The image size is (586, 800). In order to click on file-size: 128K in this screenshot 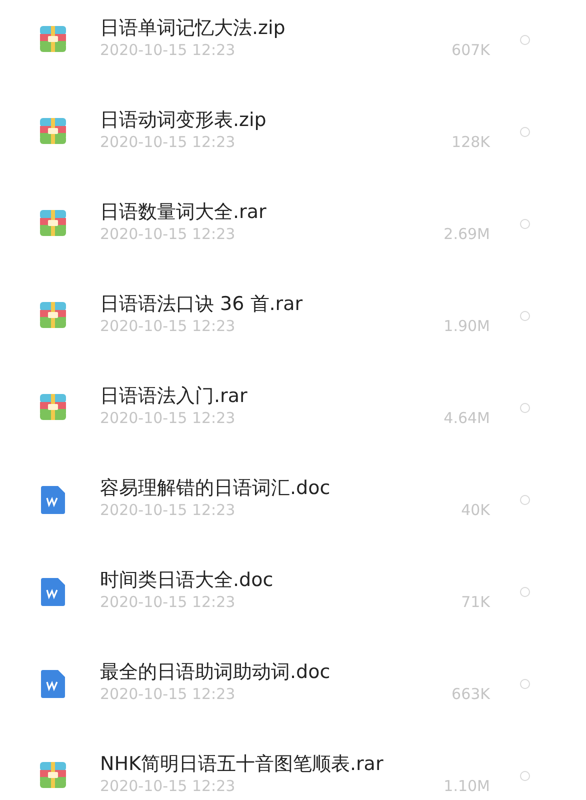, I will do `click(471, 142)`.